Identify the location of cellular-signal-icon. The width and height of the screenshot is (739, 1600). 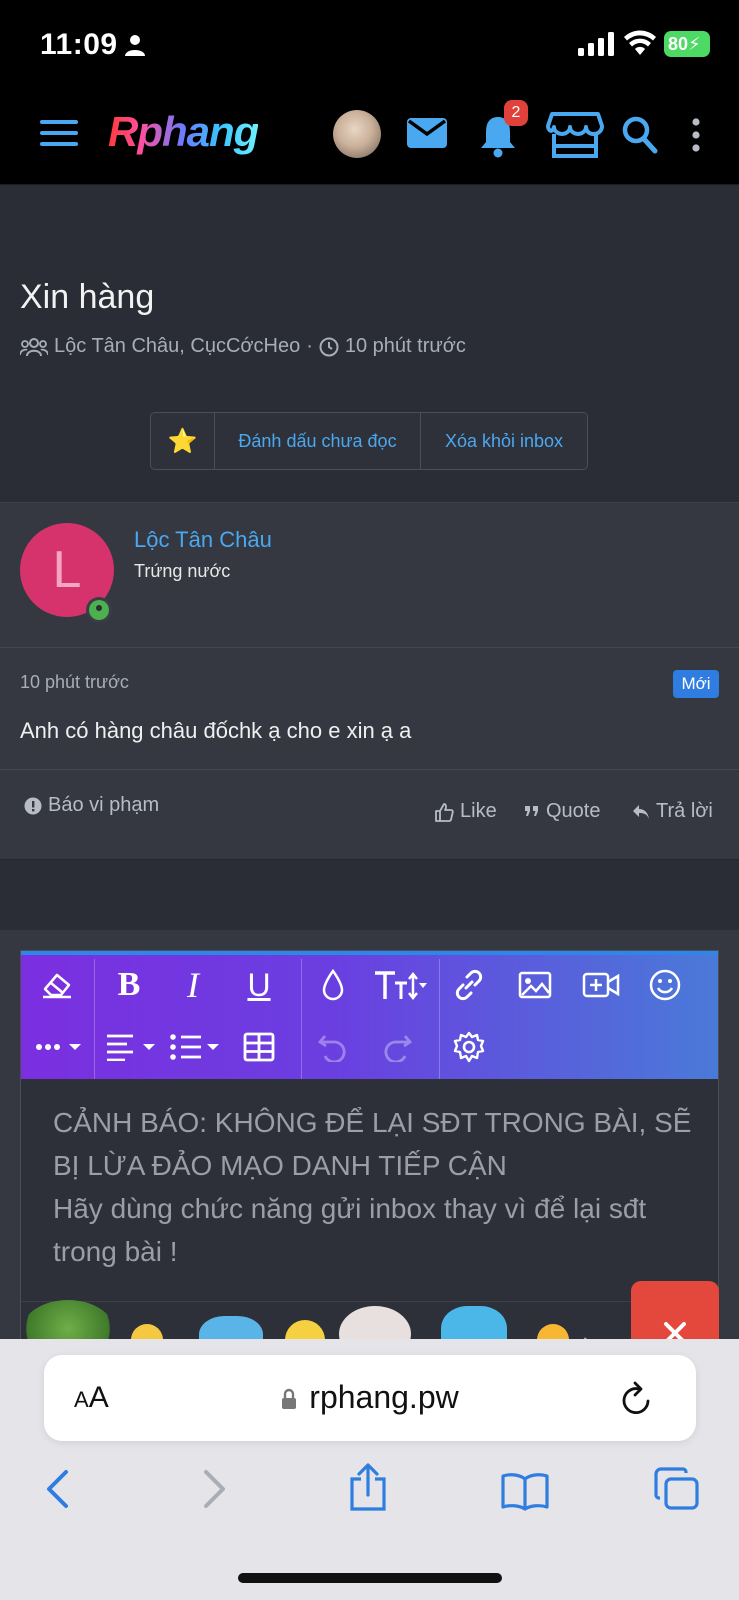
(596, 44).